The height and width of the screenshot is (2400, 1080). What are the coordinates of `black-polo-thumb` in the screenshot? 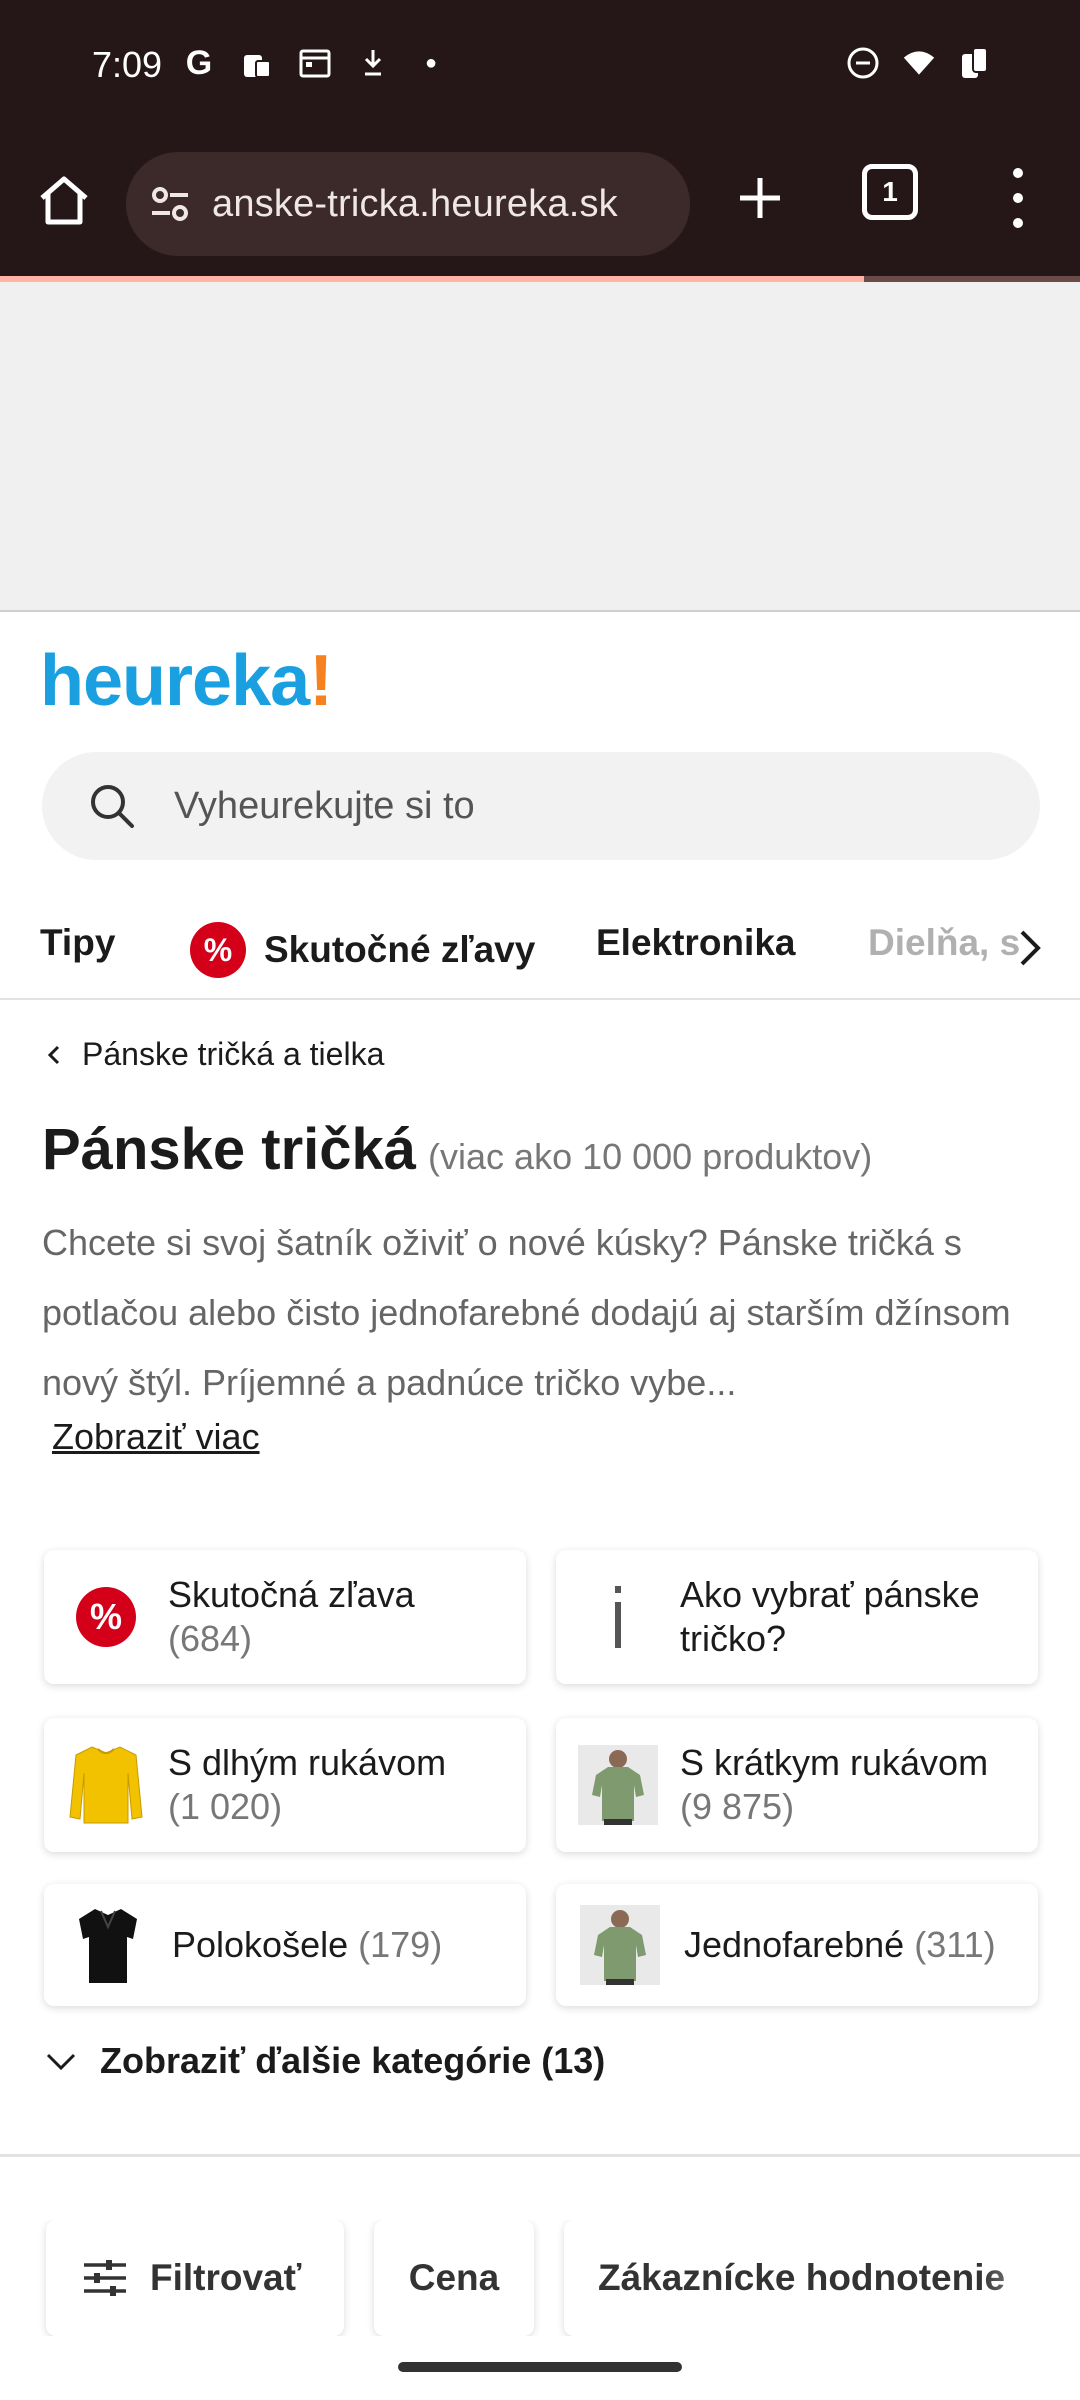 It's located at (108, 1945).